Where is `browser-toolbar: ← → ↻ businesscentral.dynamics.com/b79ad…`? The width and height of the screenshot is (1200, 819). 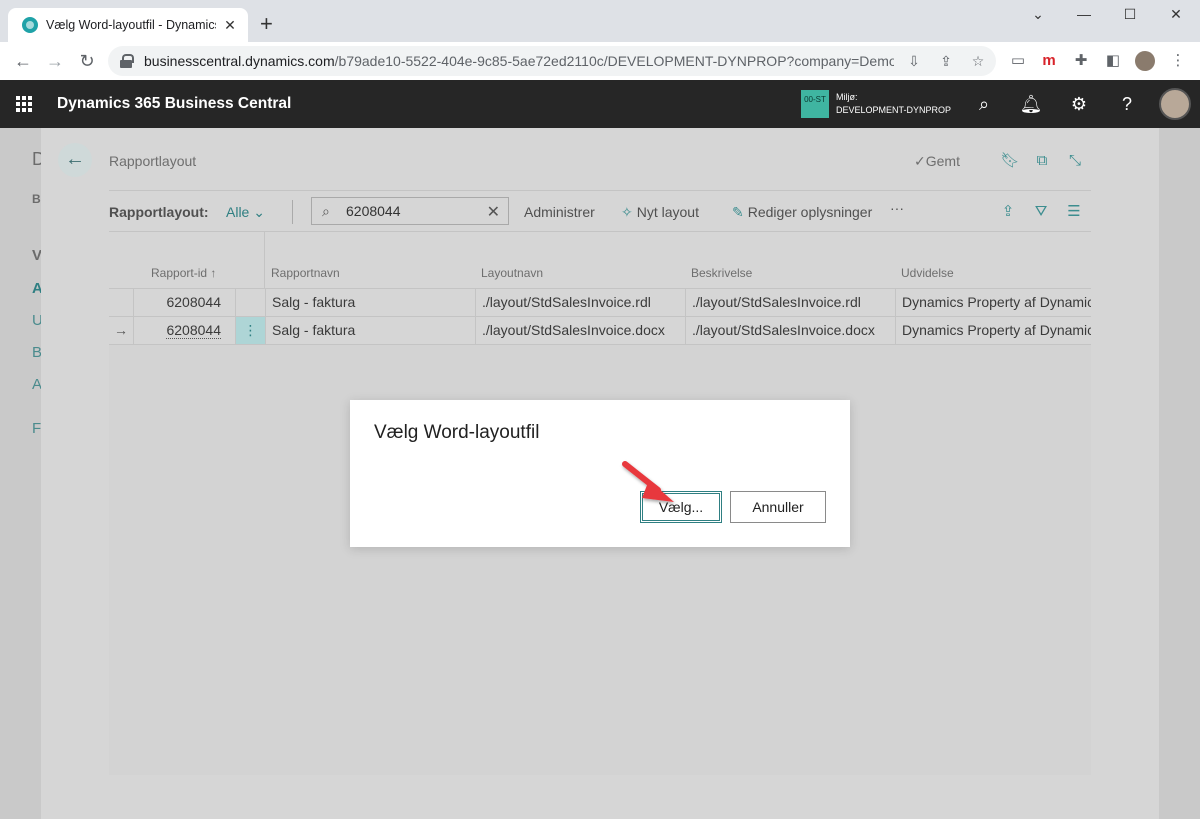 browser-toolbar: ← → ↻ businesscentral.dynamics.com/b79ad… is located at coordinates (600, 61).